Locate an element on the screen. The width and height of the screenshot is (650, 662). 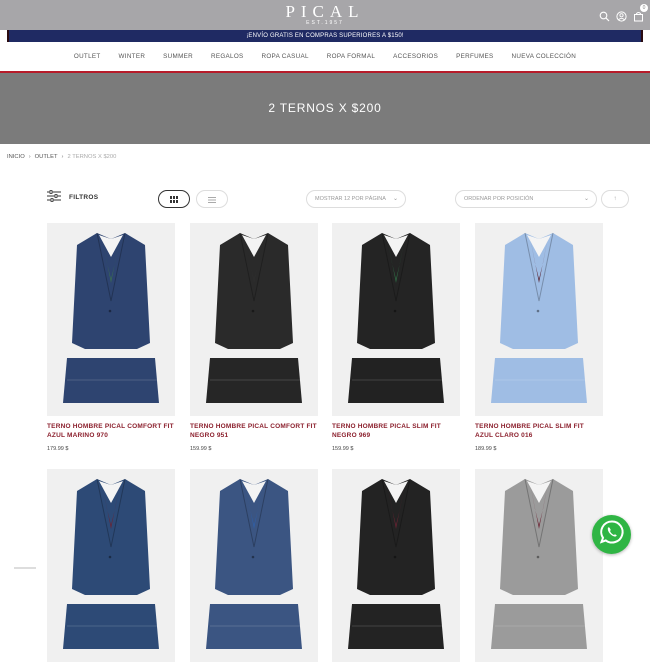
nav-item-nueva-coleccion: NUEVA COLECCIÓN is located at coordinates (544, 56).